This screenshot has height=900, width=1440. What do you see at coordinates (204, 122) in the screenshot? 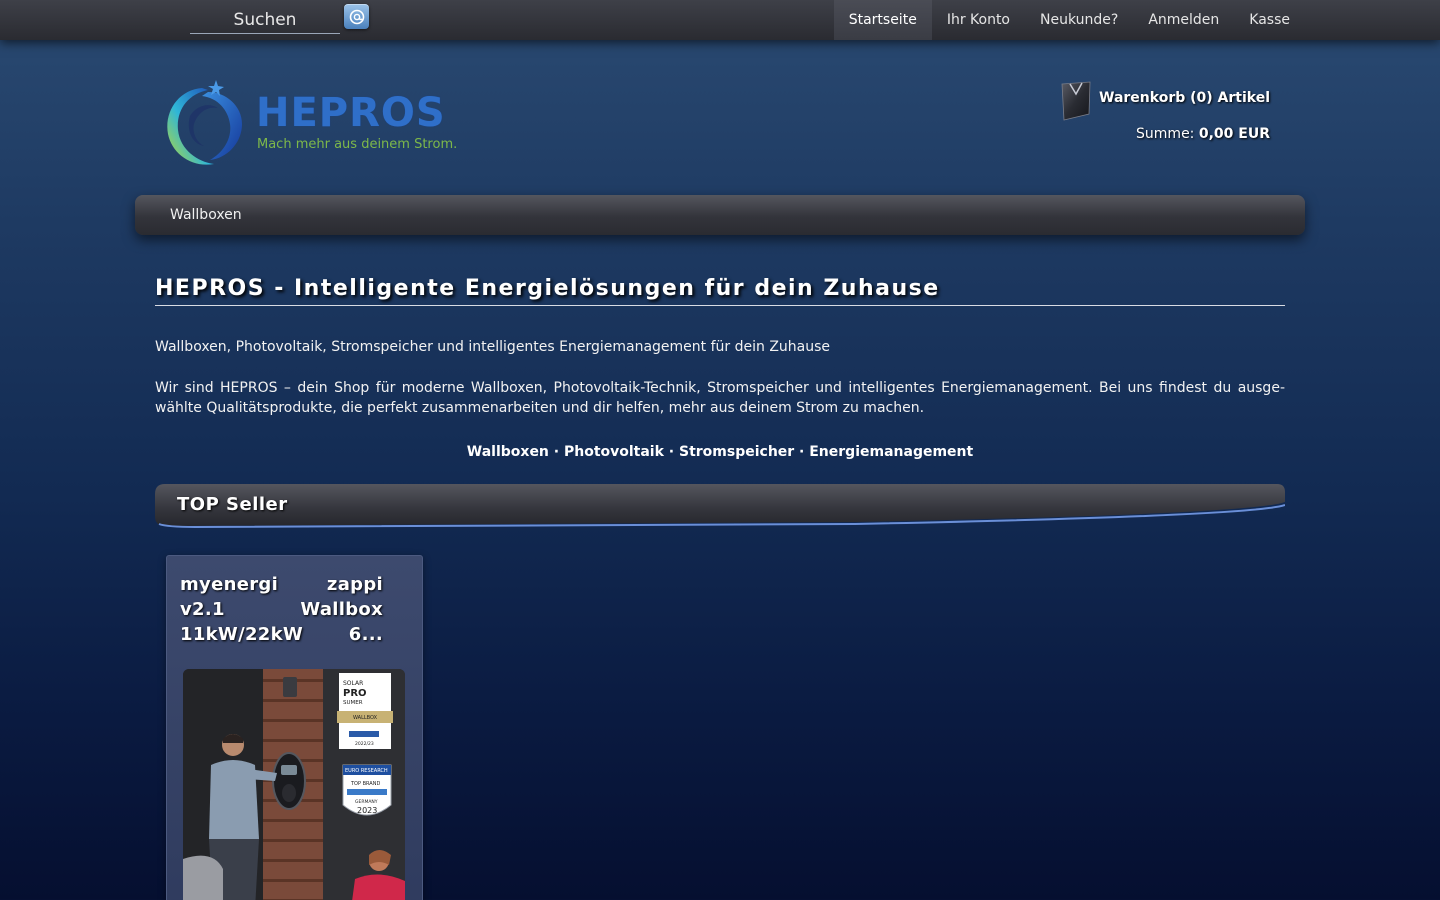
I see `logo-swirl-icon` at bounding box center [204, 122].